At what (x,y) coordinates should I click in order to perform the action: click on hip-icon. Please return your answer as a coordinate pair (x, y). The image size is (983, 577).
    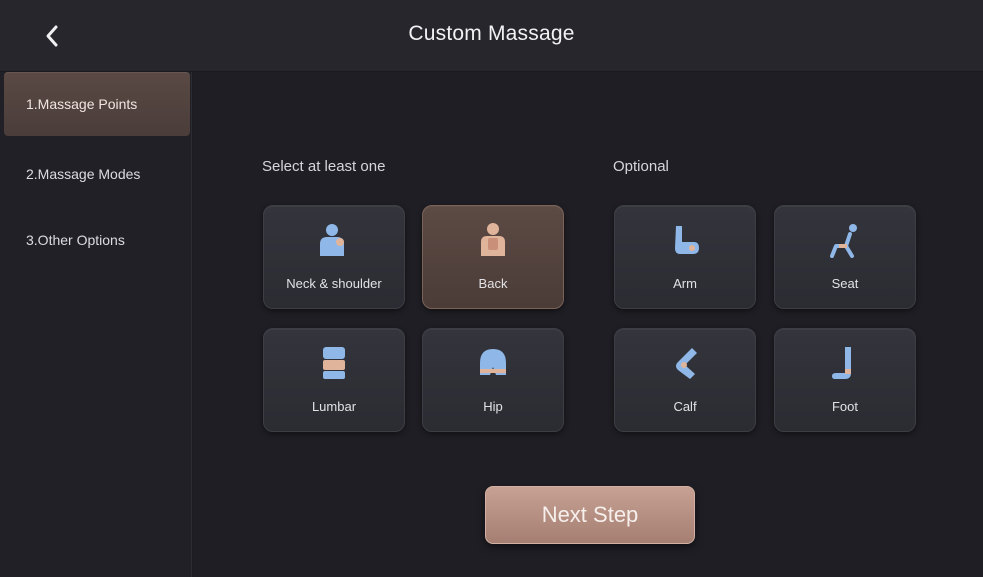
    Looking at the image, I should click on (493, 362).